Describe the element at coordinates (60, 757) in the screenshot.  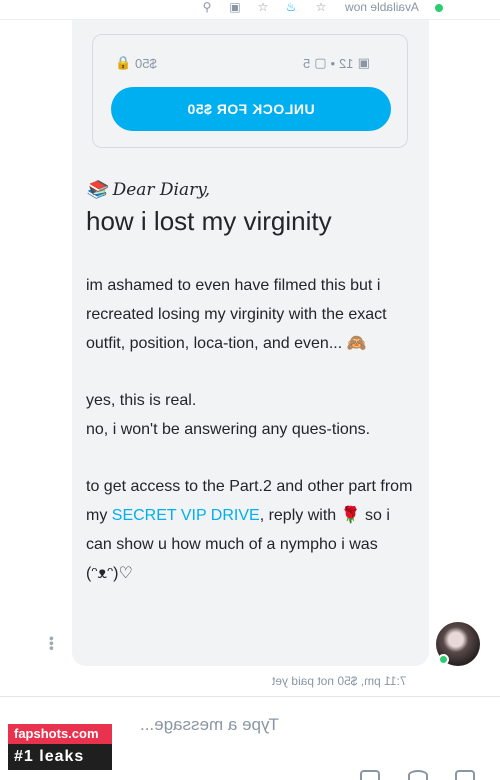
I see `watermark-tagline: #1 leaks` at that location.